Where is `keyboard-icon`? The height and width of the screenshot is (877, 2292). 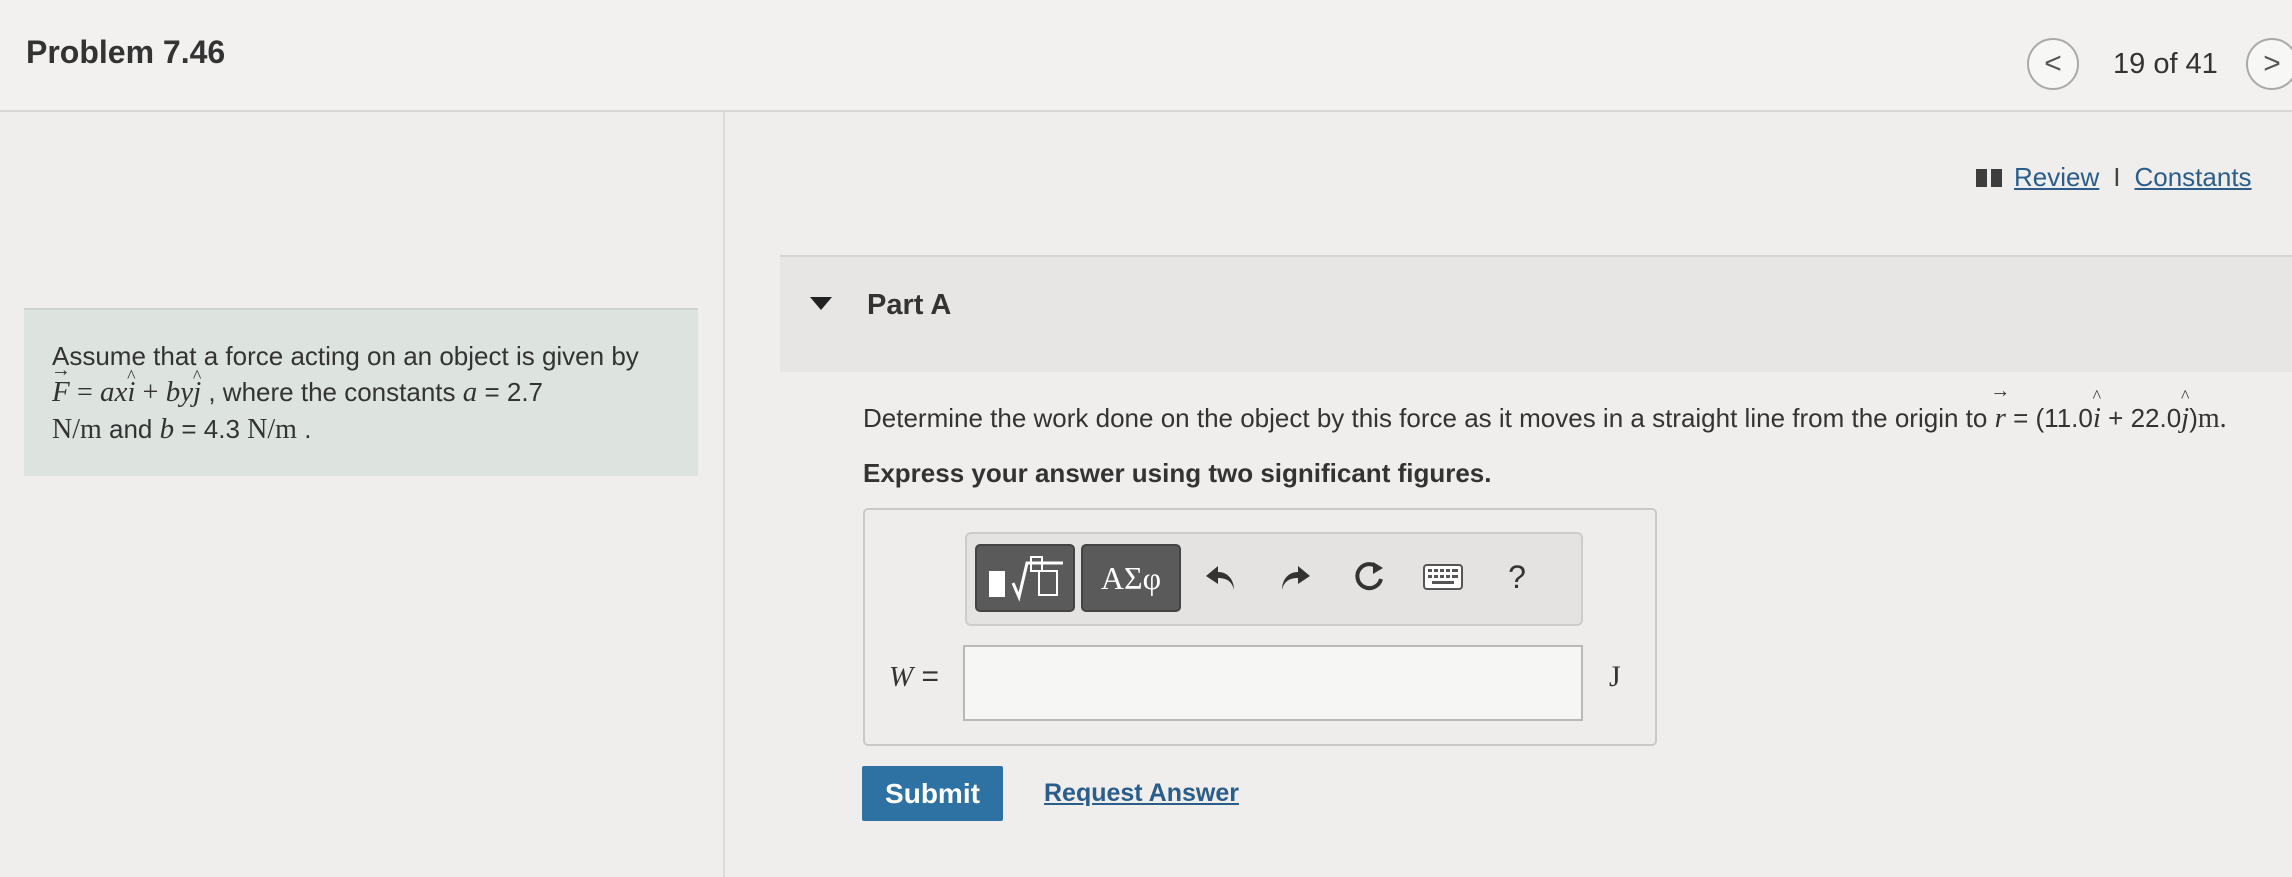
keyboard-icon is located at coordinates (1443, 577).